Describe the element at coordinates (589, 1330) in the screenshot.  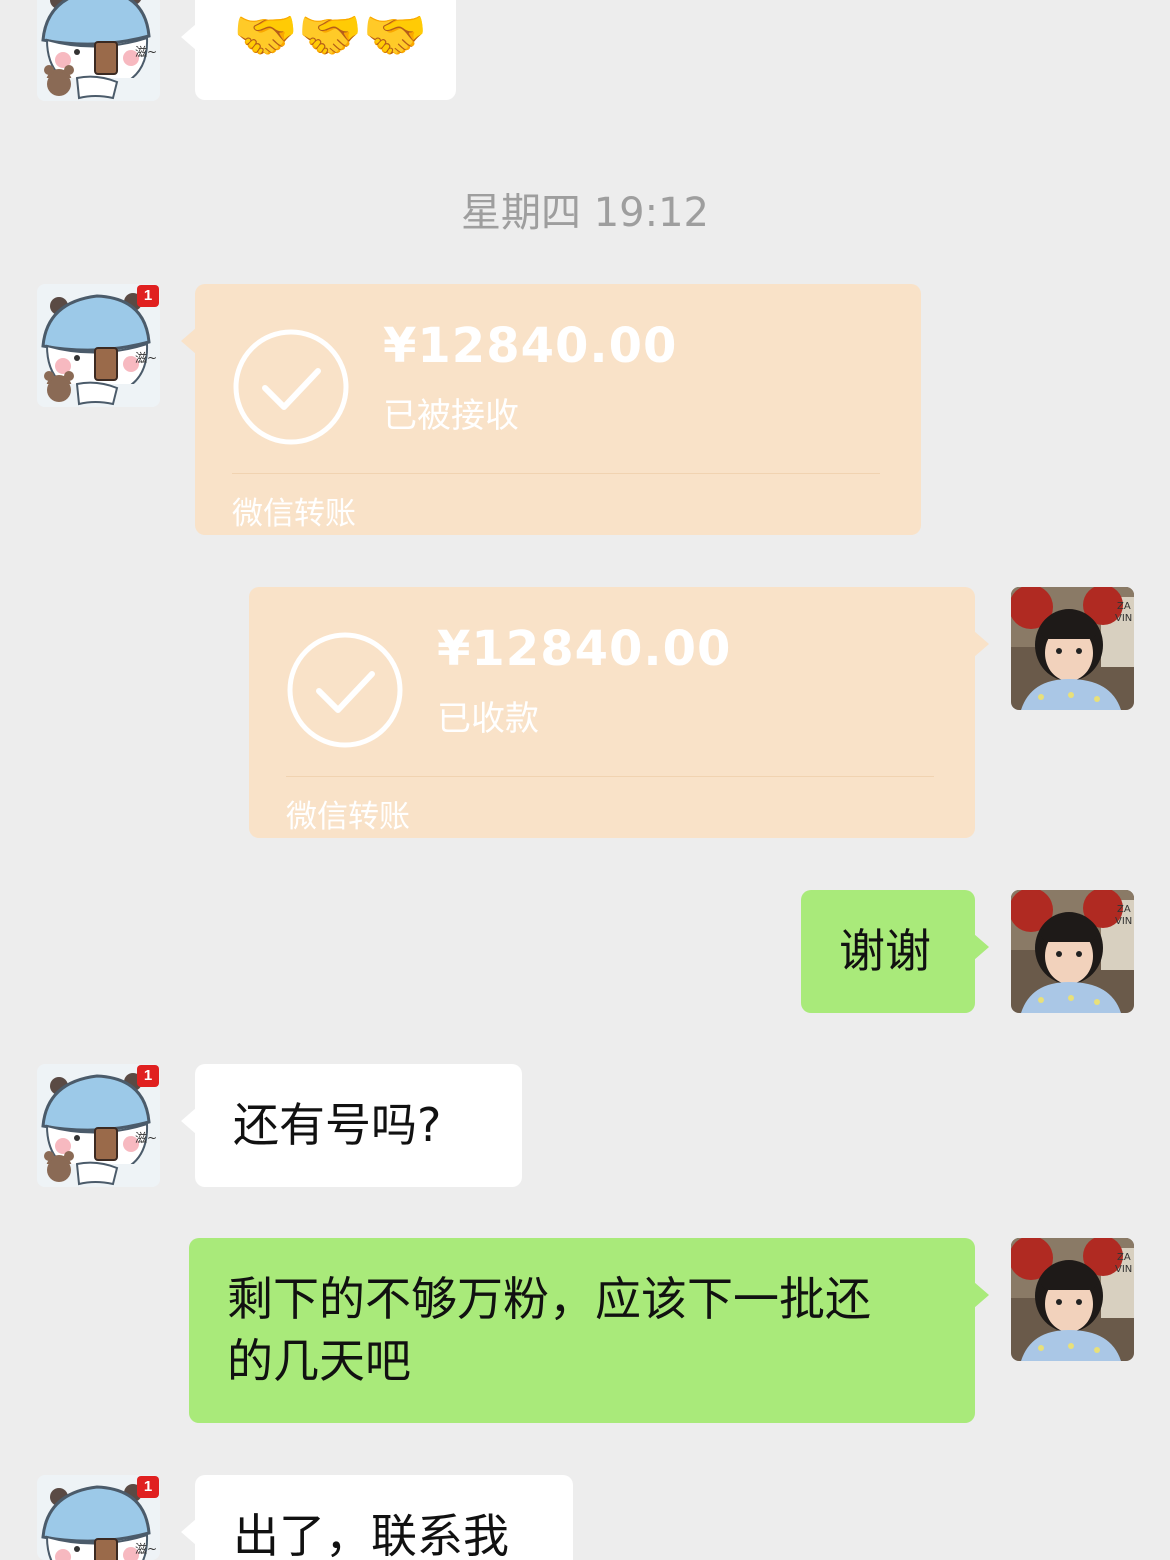
I see `outgoing-message-bubble: 剩下的不够万粉，应该下一批还 的几天吧` at that location.